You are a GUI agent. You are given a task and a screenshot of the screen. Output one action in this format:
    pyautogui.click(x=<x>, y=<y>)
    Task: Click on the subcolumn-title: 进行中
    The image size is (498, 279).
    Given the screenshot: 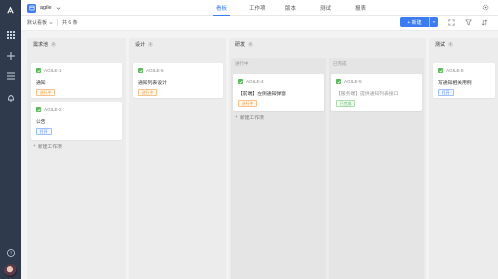 What is the action you would take?
    pyautogui.click(x=242, y=63)
    